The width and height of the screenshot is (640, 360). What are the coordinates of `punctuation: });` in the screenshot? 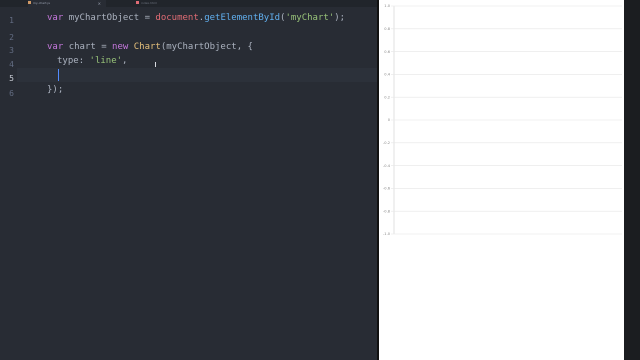 It's located at (55, 90).